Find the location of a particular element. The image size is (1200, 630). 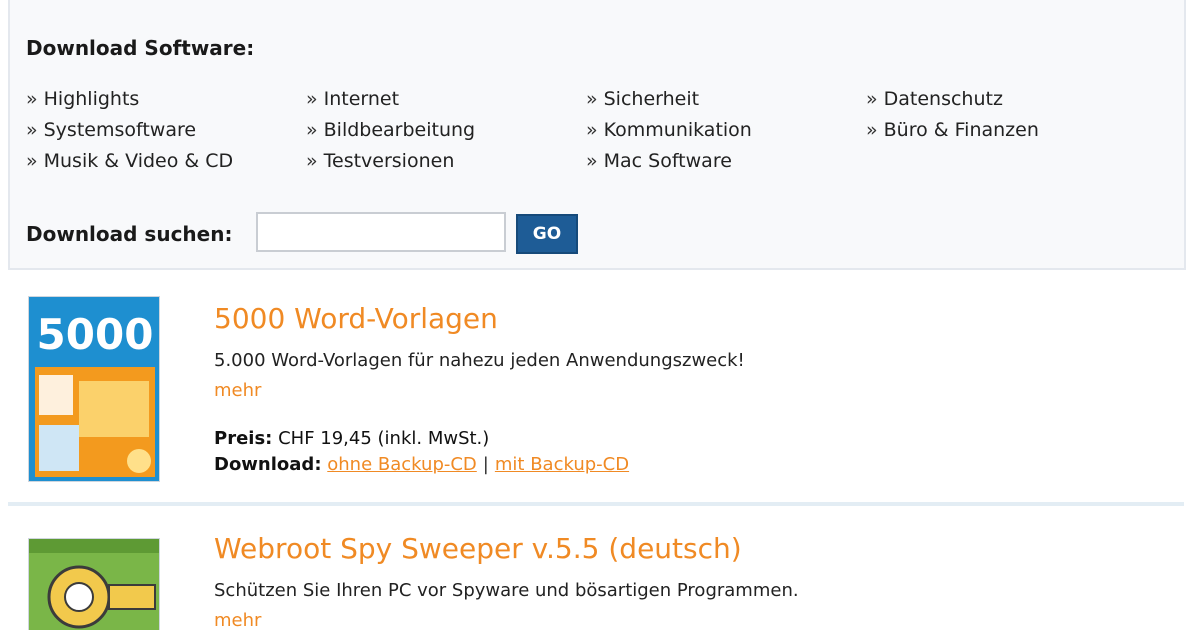

category-link-highlights: » Highlights is located at coordinates (82, 99).